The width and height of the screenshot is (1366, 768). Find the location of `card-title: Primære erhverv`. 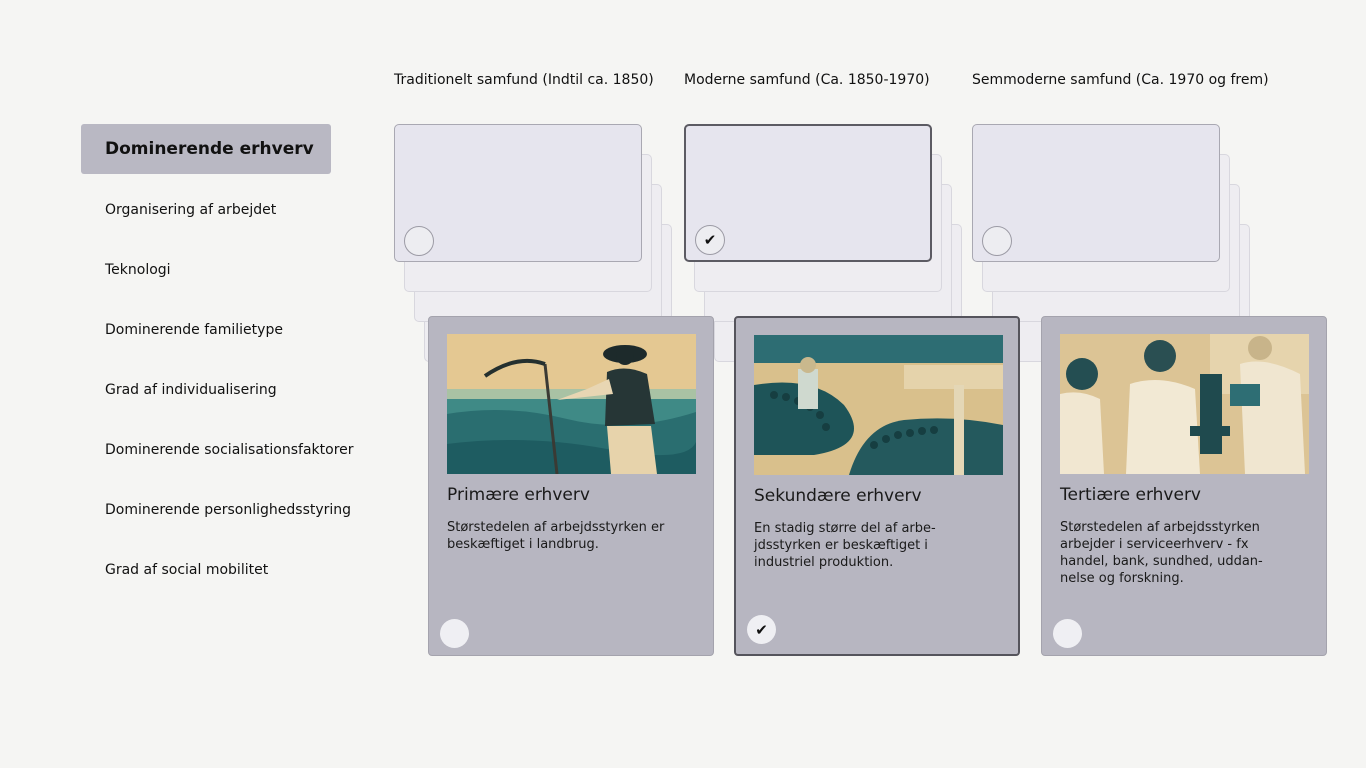

card-title: Primære erhverv is located at coordinates (518, 495).